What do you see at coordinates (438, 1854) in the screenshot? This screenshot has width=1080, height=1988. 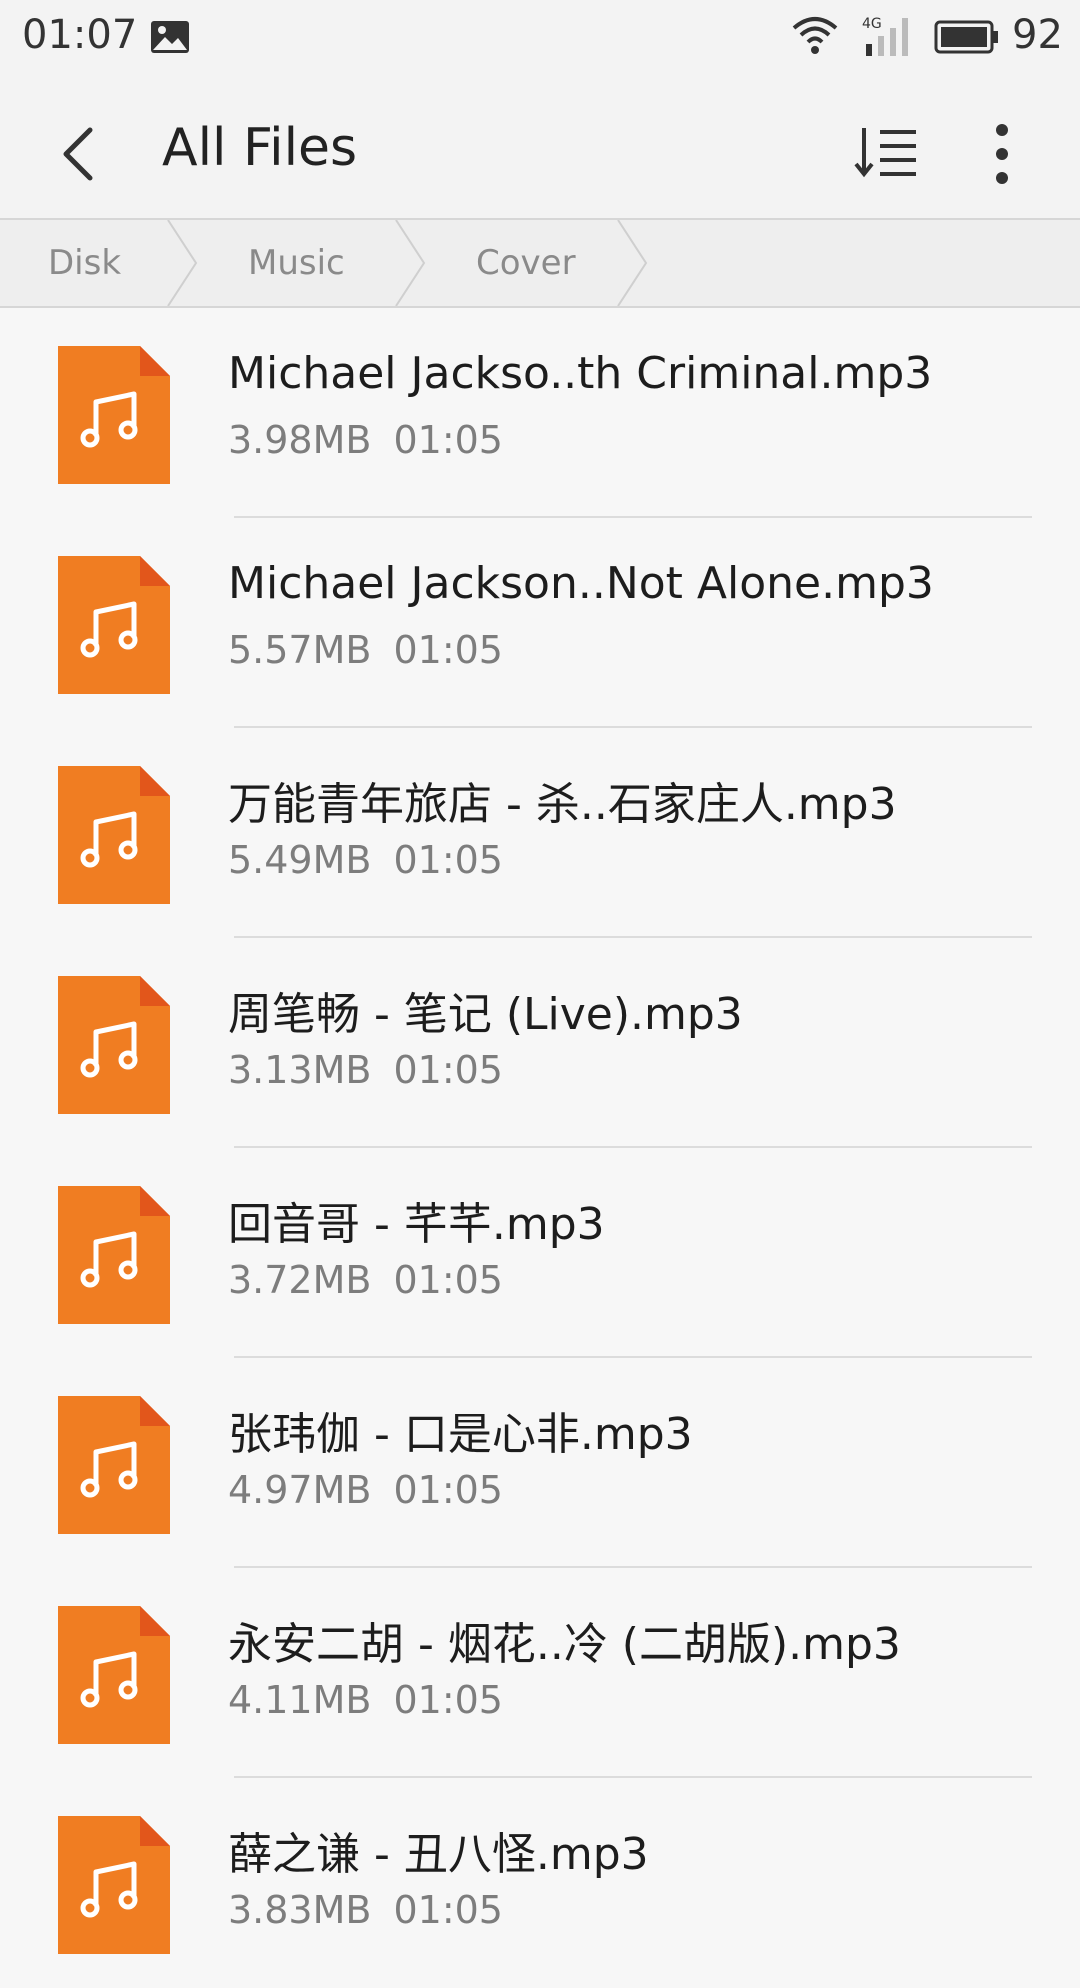 I see `file-name: 薛之谦 - 丑八怪.mp3` at bounding box center [438, 1854].